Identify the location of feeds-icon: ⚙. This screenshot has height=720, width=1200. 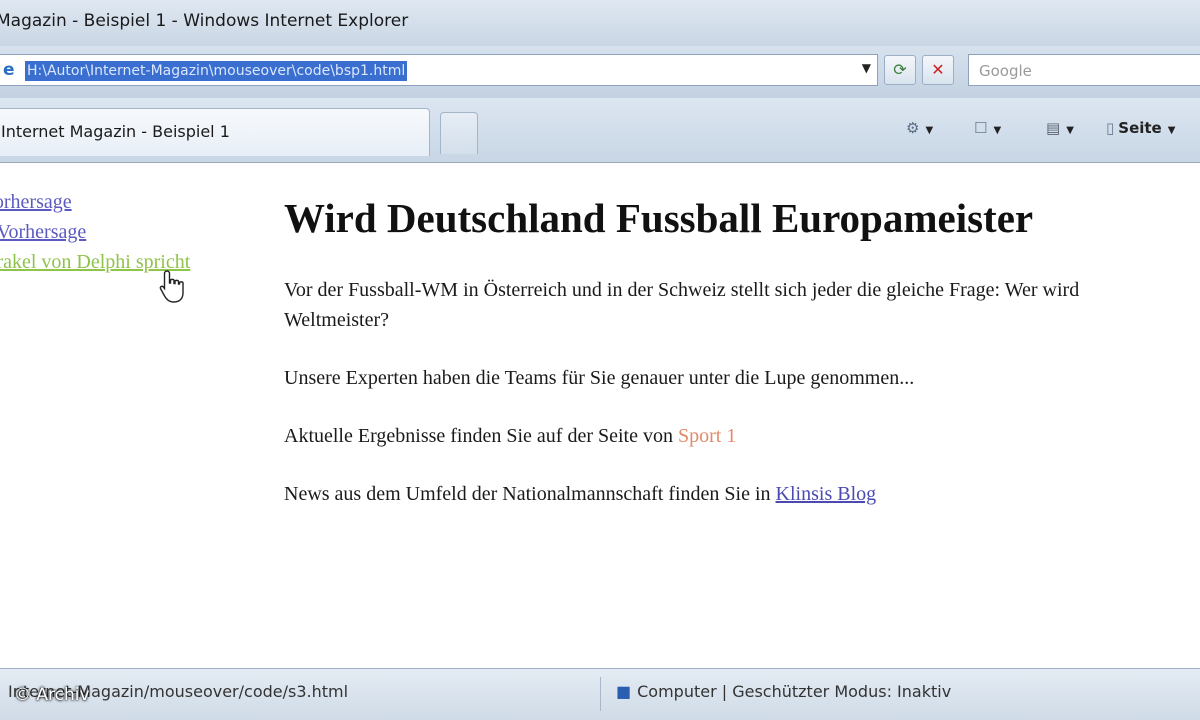
(913, 128).